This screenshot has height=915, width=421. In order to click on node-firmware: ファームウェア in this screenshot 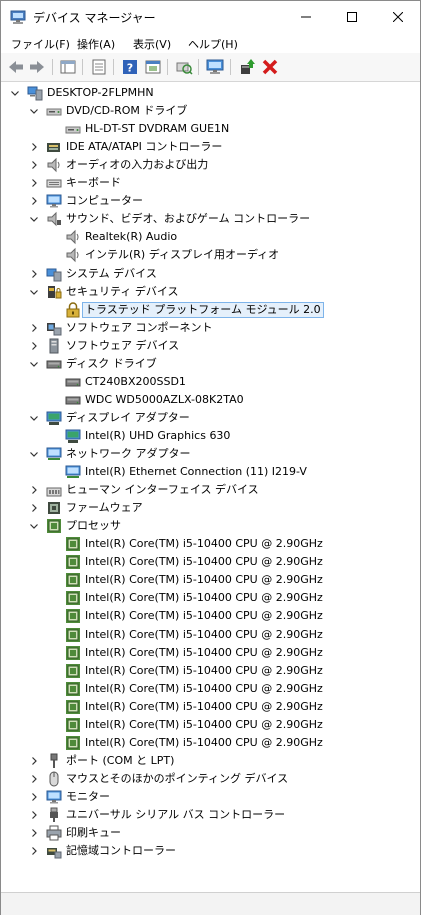, I will do `click(210, 508)`.